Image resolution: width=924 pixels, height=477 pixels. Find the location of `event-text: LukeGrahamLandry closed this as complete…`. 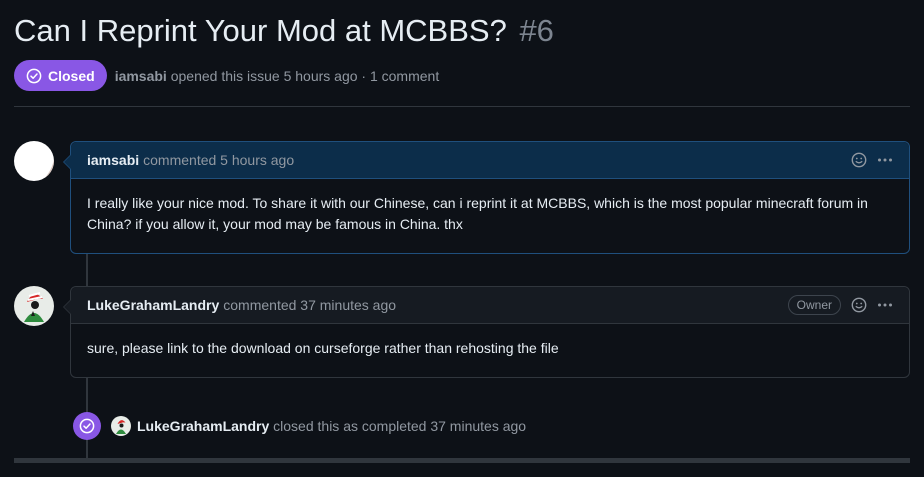

event-text: LukeGrahamLandry closed this as complete… is located at coordinates (331, 426).